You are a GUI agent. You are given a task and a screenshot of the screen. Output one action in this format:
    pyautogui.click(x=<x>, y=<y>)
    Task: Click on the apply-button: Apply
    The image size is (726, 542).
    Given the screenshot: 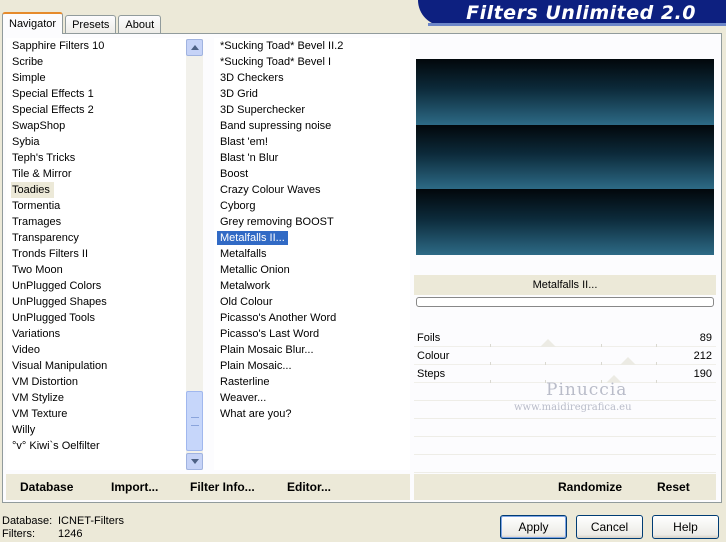 What is the action you would take?
    pyautogui.click(x=533, y=527)
    